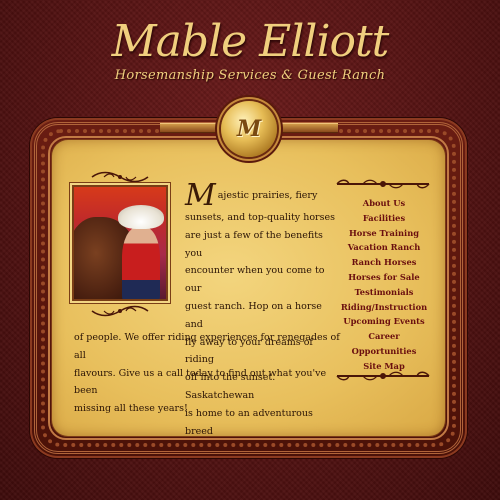 The width and height of the screenshot is (500, 500). I want to click on nav-about-us: About Us, so click(384, 203).